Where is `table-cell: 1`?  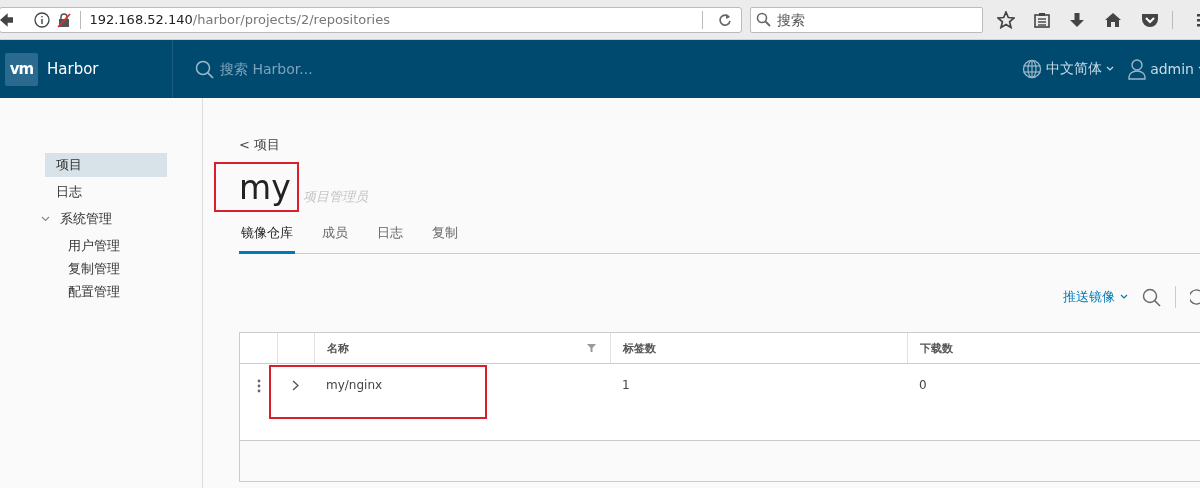
table-cell: 1 is located at coordinates (626, 385).